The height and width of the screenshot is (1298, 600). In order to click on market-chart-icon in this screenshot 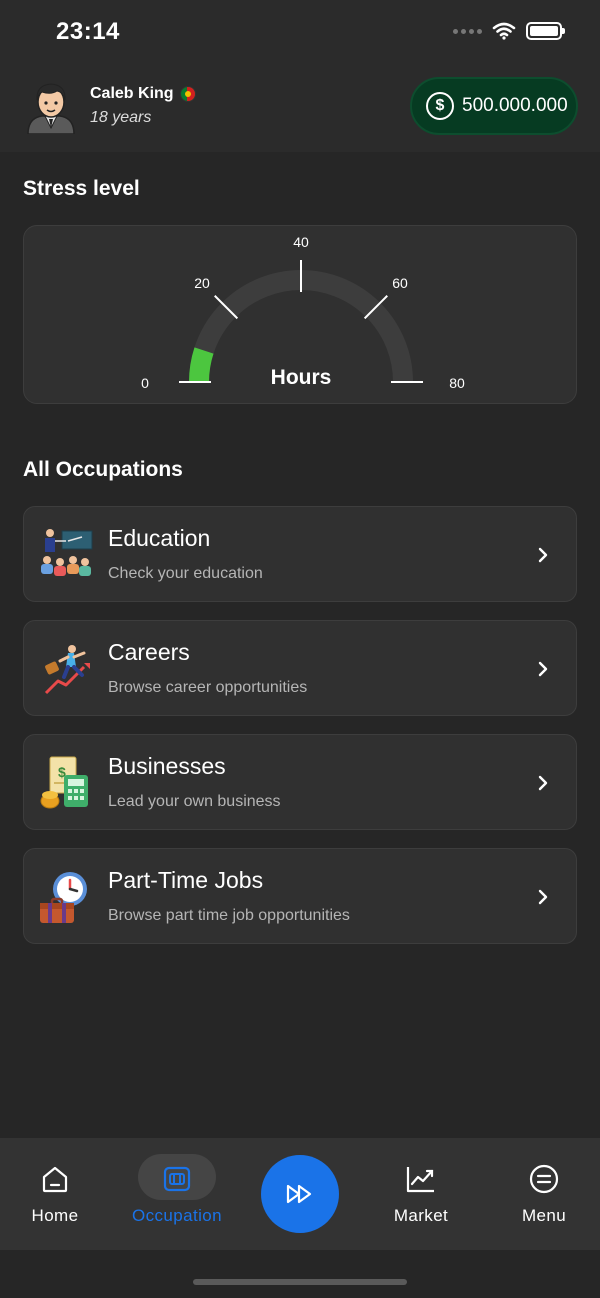, I will do `click(421, 1179)`.